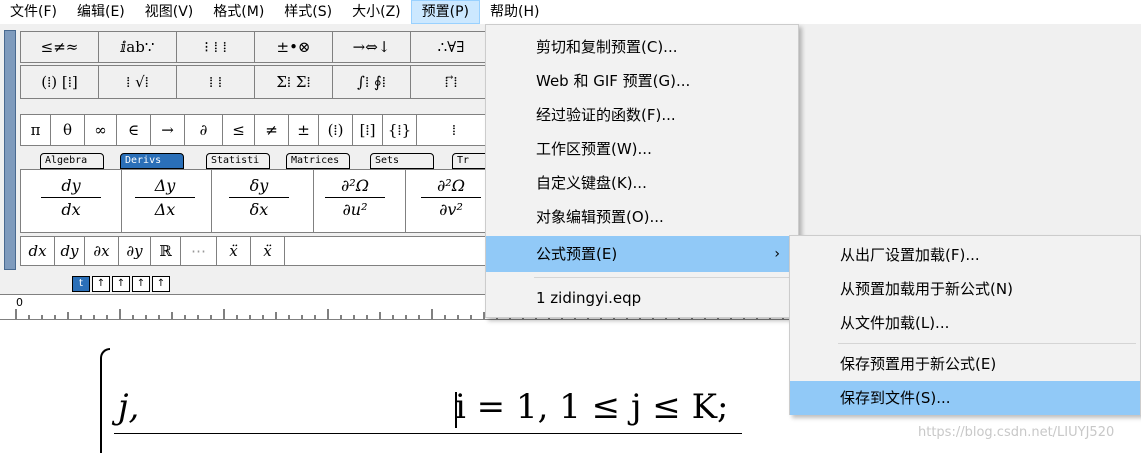  What do you see at coordinates (165, 197) in the screenshot?
I see `template-delta-y-x: Δy Δx` at bounding box center [165, 197].